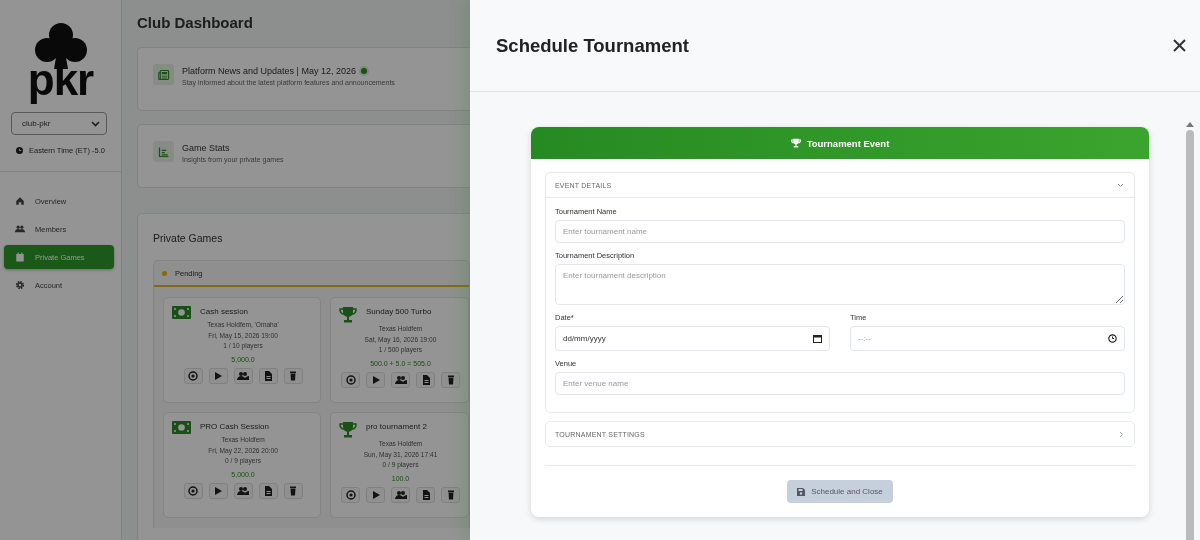 The height and width of the screenshot is (540, 1200). I want to click on chevron-right-icon, so click(1121, 434).